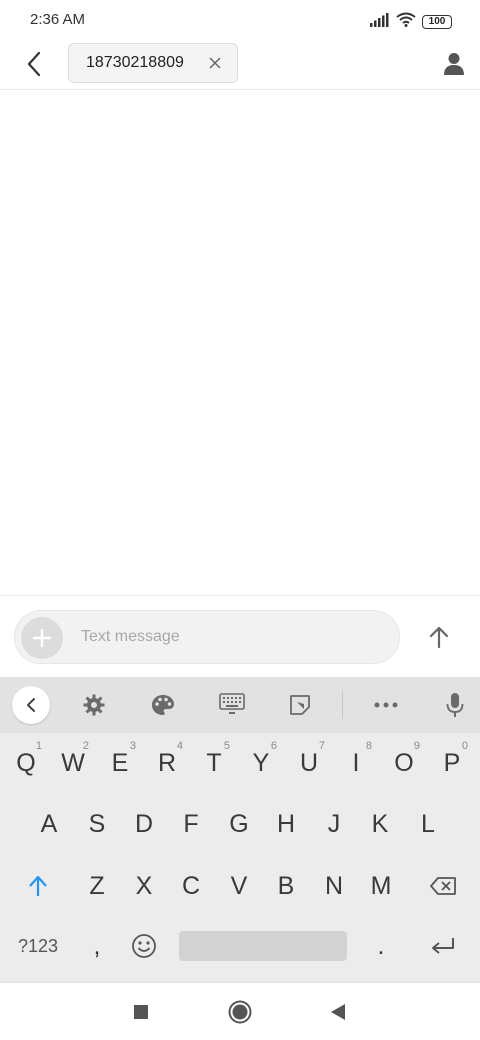  I want to click on recents-button, so click(141, 1012).